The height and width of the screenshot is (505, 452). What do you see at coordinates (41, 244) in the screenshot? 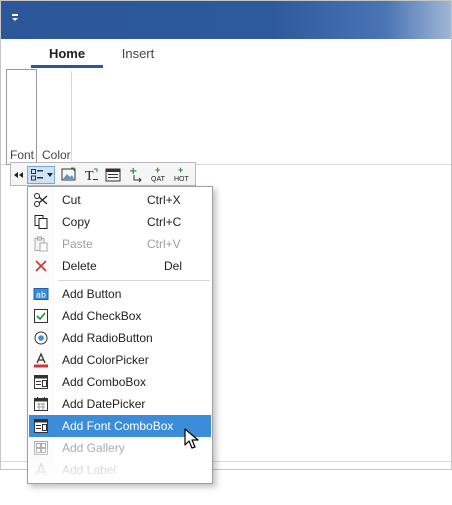
I see `paste-icon` at bounding box center [41, 244].